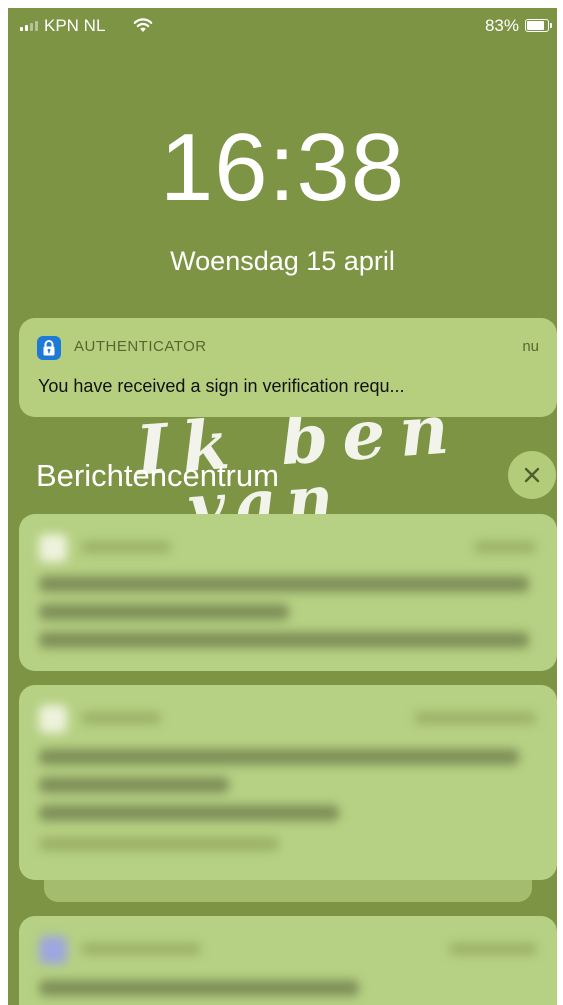  What do you see at coordinates (143, 25) in the screenshot?
I see `wifi-icon` at bounding box center [143, 25].